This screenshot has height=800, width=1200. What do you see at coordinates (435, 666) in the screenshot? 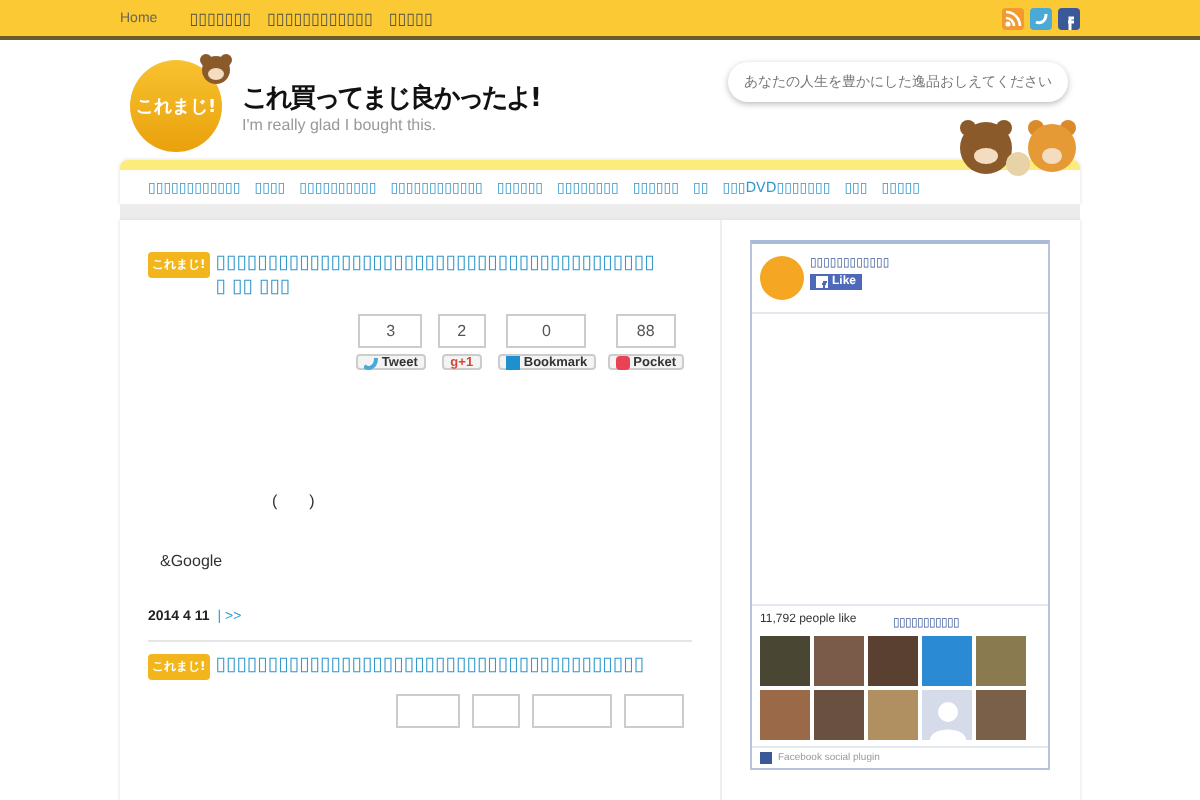
I see `post-title-link: ▯▯▯▯▯▯▯▯▯▯▯▯▯▯▯▯▯▯▯▯▯▯▯▯▯▯▯▯▯▯▯▯▯▯▯▯▯▯▯▯▯` at bounding box center [435, 666].